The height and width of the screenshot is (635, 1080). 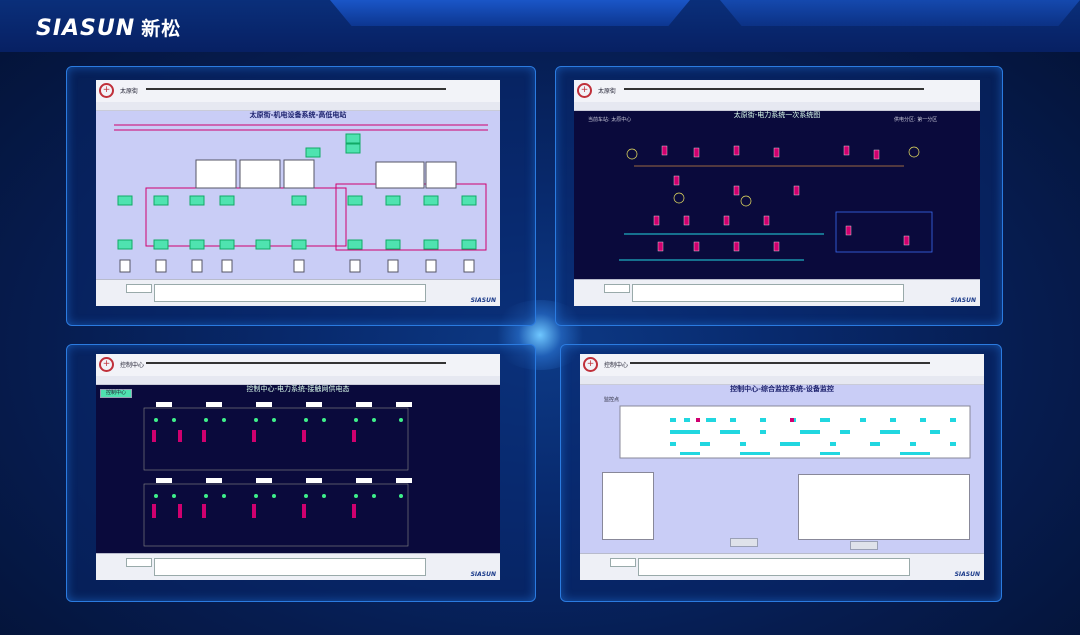 I want to click on status-dots-green, so click(x=278, y=458).